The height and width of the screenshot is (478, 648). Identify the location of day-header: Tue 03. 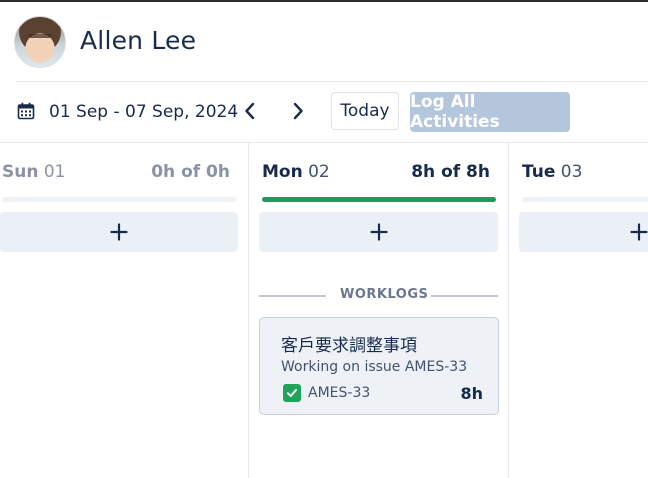
(552, 172).